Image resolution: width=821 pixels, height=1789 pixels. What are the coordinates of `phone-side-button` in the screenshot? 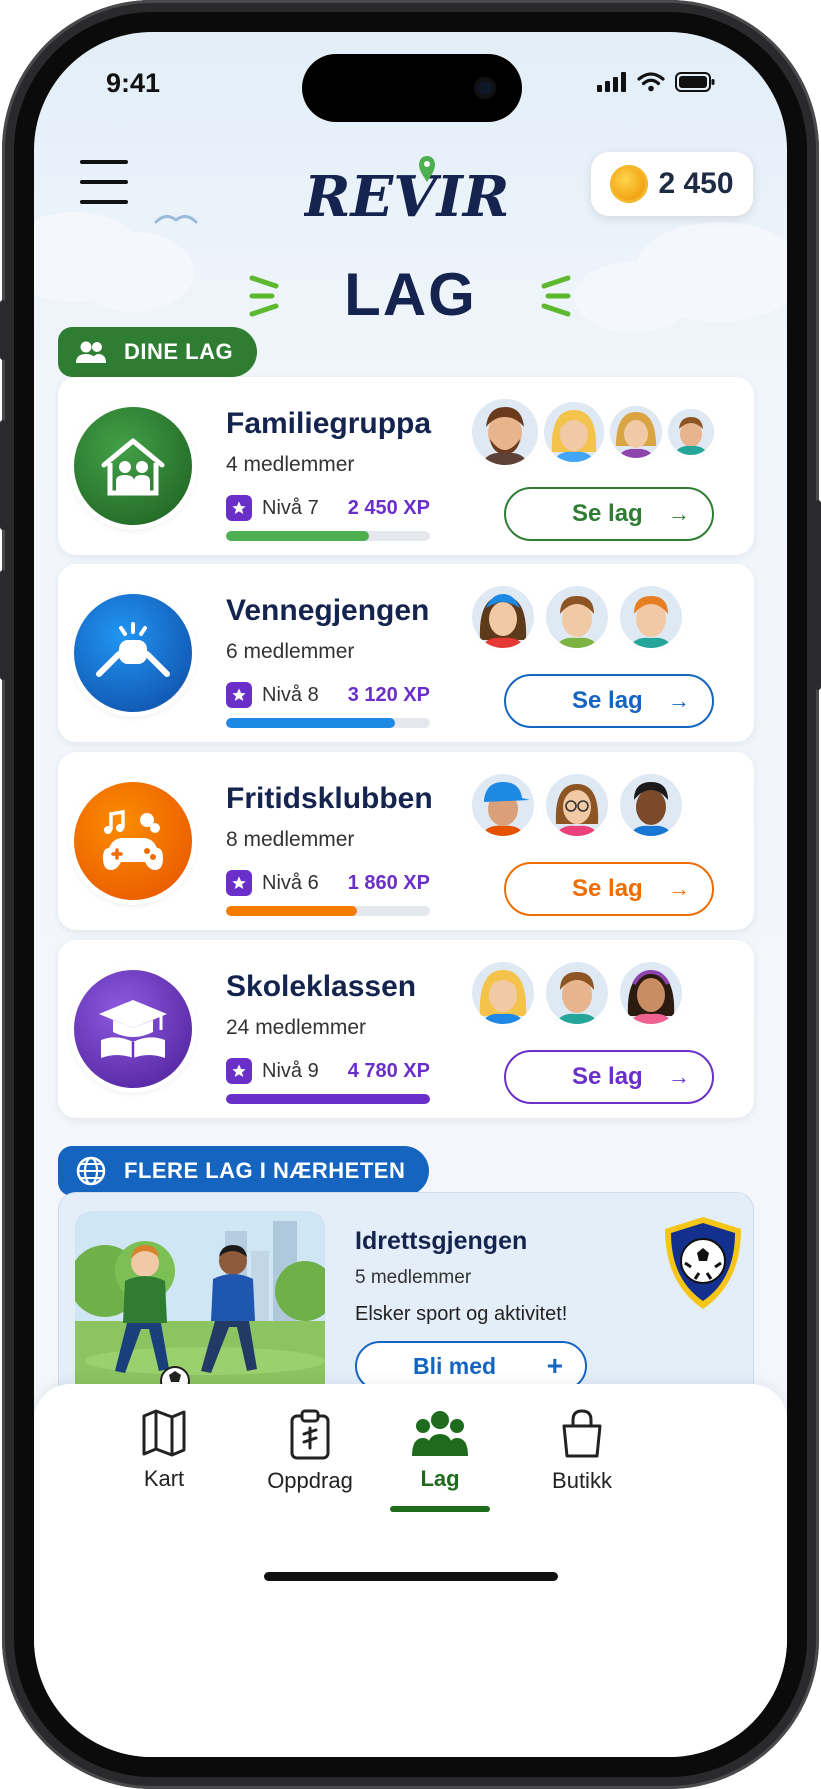 It's located at (3, 330).